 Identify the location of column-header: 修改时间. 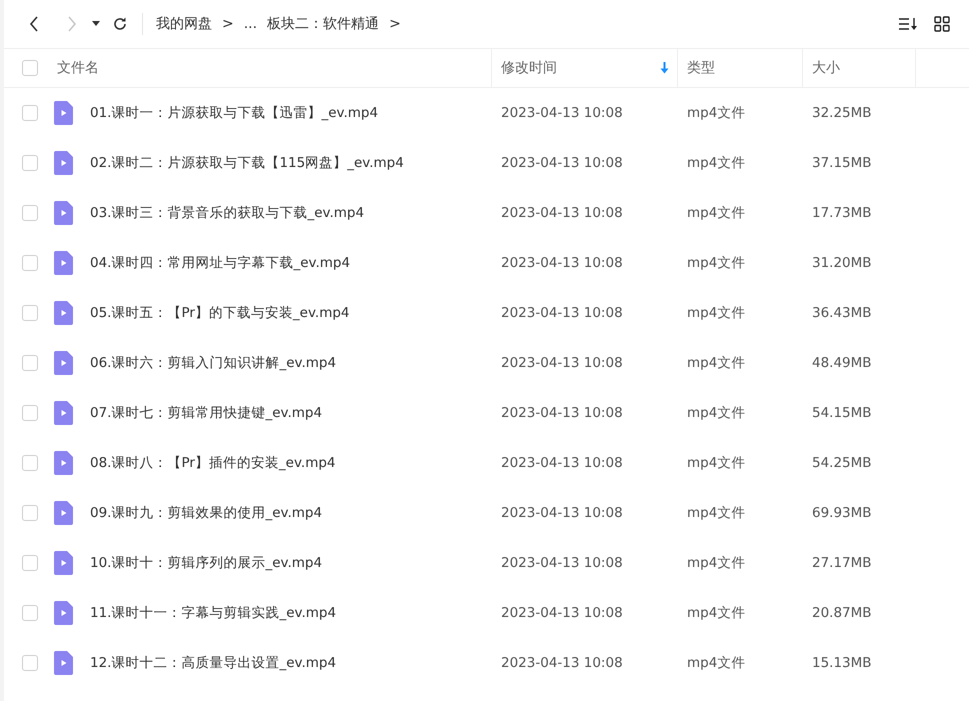
(529, 68).